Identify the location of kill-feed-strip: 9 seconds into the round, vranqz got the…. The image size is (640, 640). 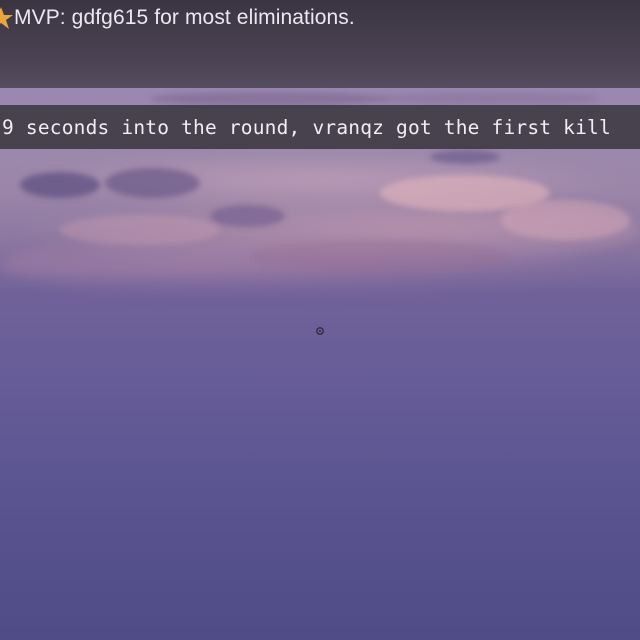
(320, 127).